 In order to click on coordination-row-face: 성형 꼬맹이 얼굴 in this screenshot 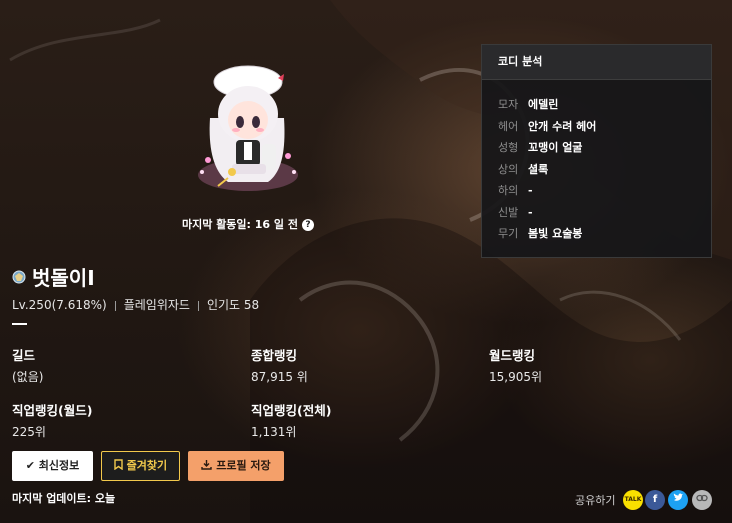, I will do `click(604, 148)`.